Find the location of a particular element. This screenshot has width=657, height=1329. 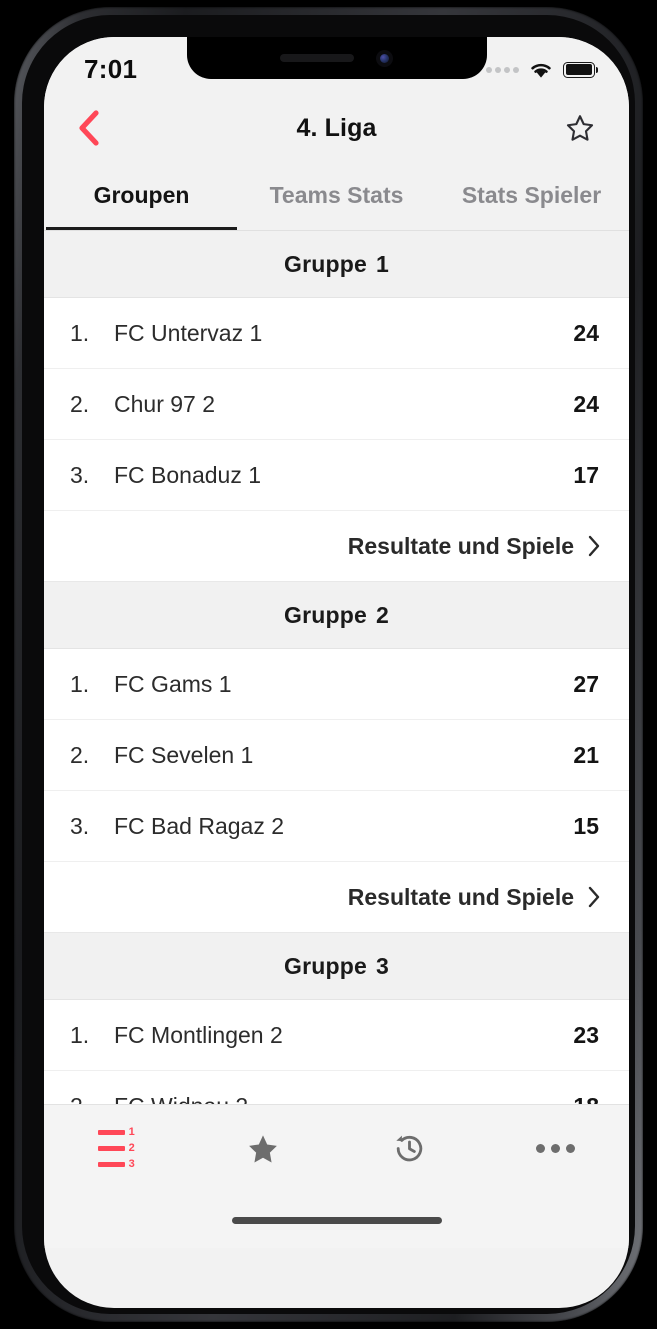

more-dots-icon is located at coordinates (556, 1148).